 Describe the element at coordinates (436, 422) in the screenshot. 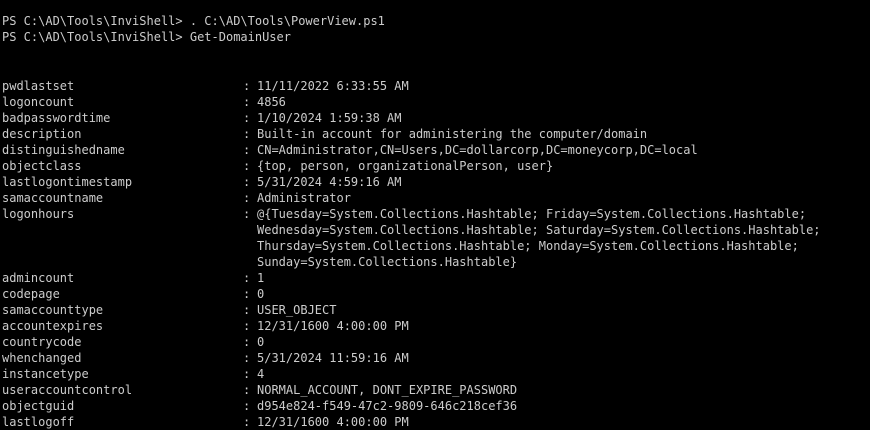

I see `property-row: lastlogoff : 12/31/1600 4:00:00 PM` at that location.